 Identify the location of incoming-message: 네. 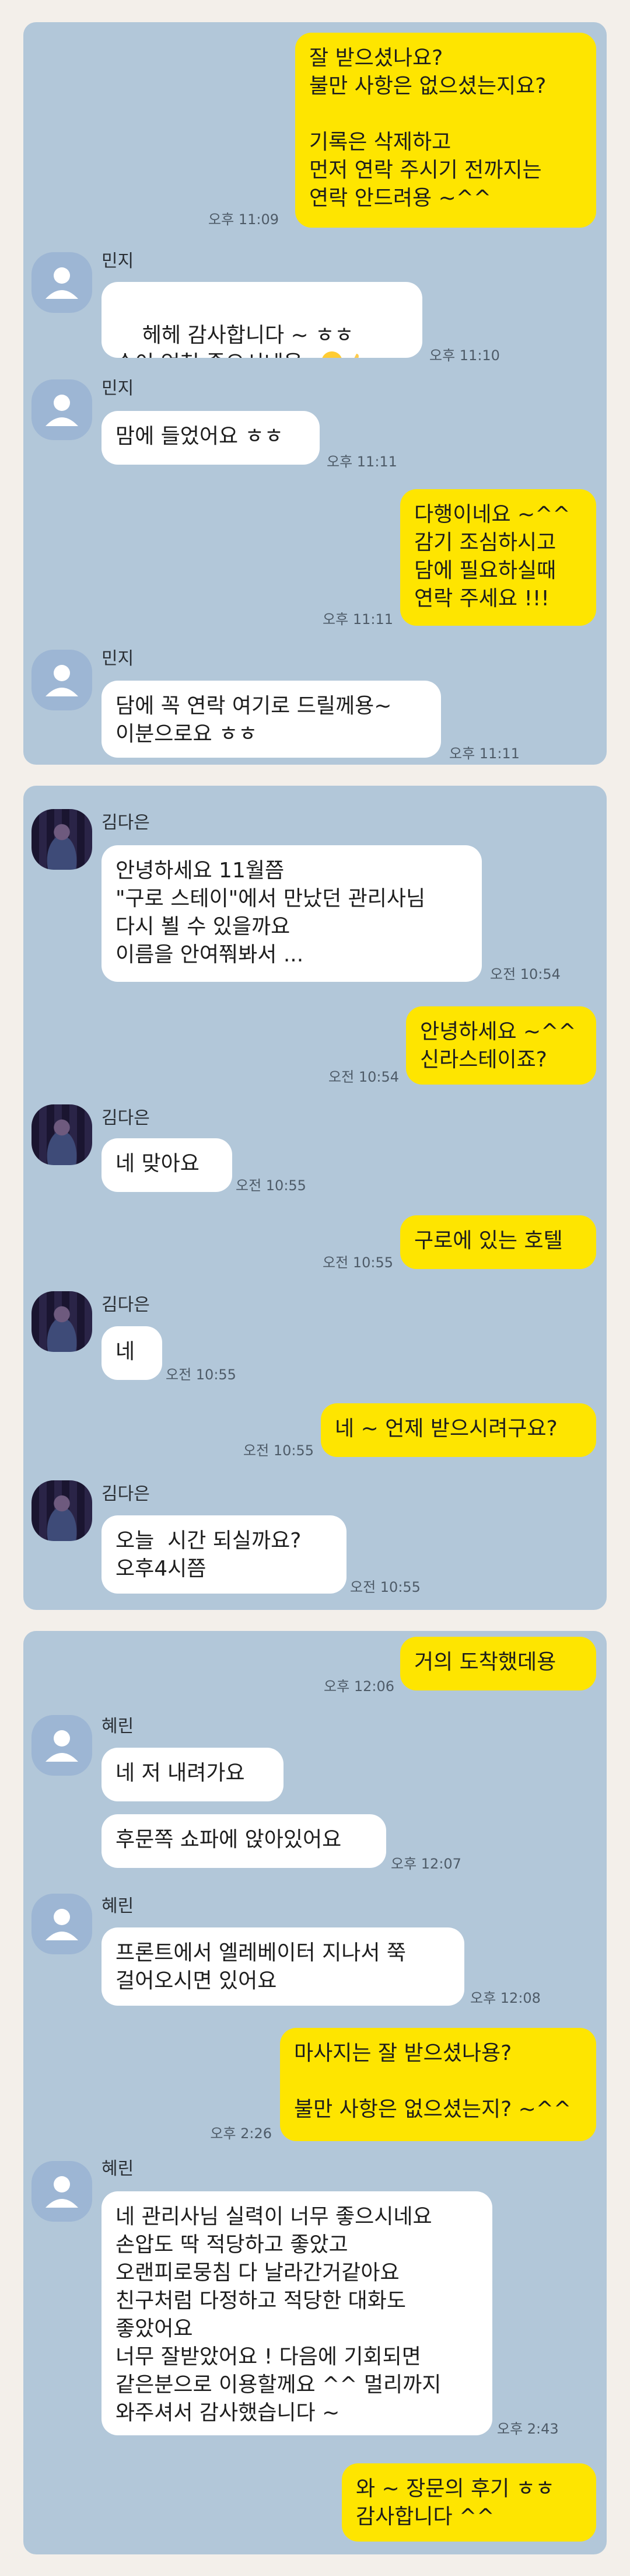
(132, 1353).